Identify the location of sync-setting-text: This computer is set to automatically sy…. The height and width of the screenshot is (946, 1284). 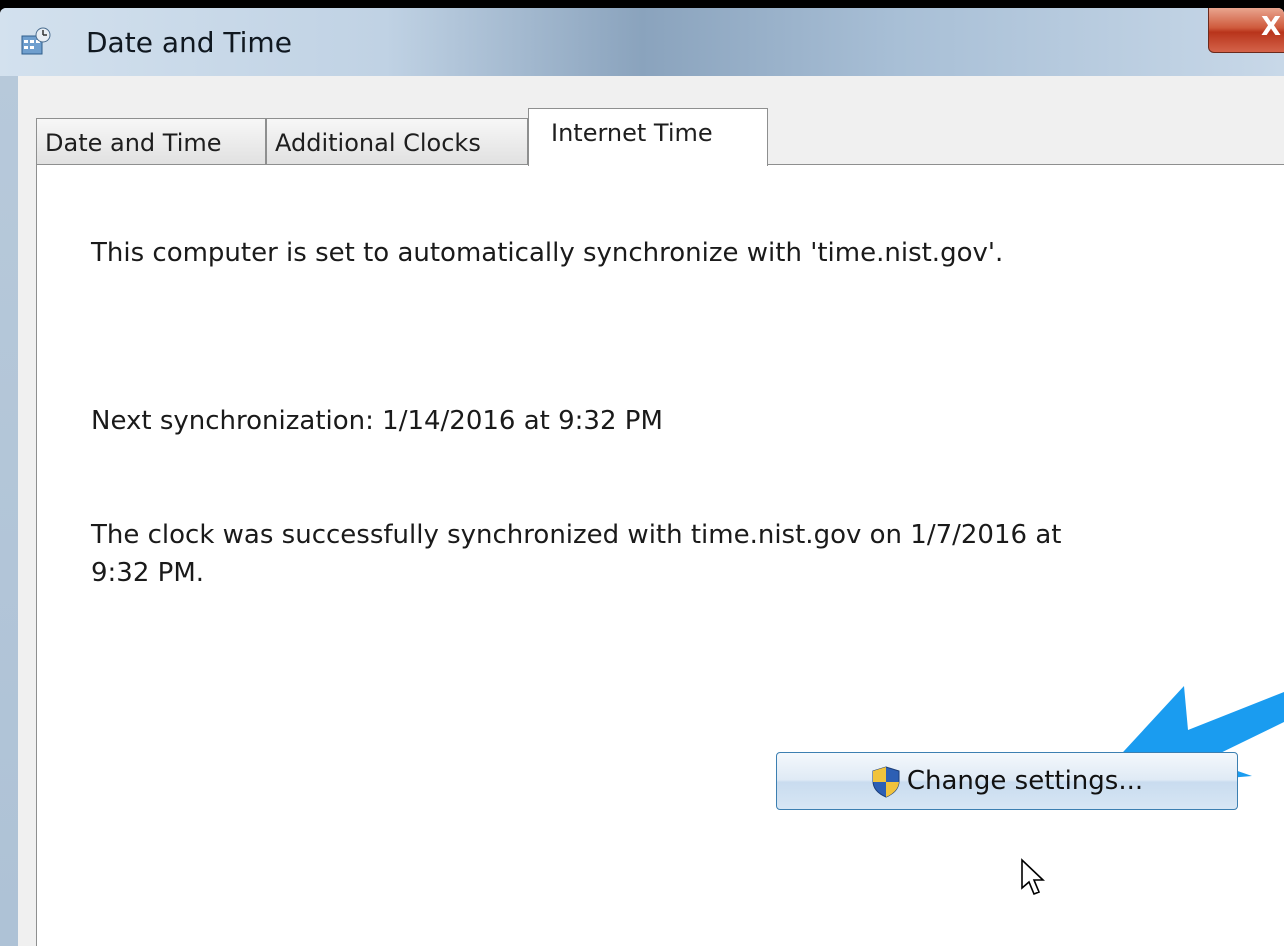
(547, 253).